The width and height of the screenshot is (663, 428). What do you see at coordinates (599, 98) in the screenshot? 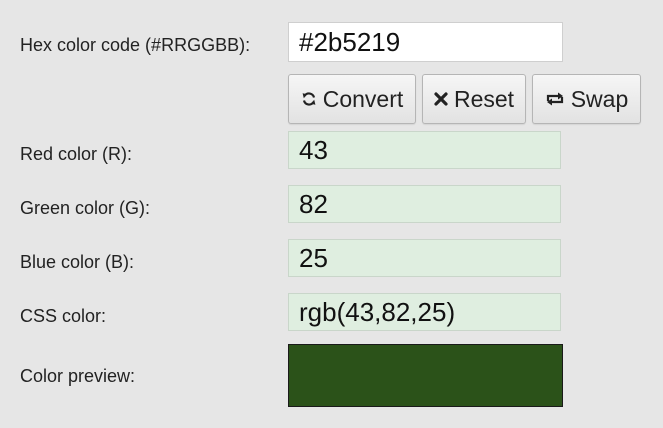
I see `swap-label: Swap` at bounding box center [599, 98].